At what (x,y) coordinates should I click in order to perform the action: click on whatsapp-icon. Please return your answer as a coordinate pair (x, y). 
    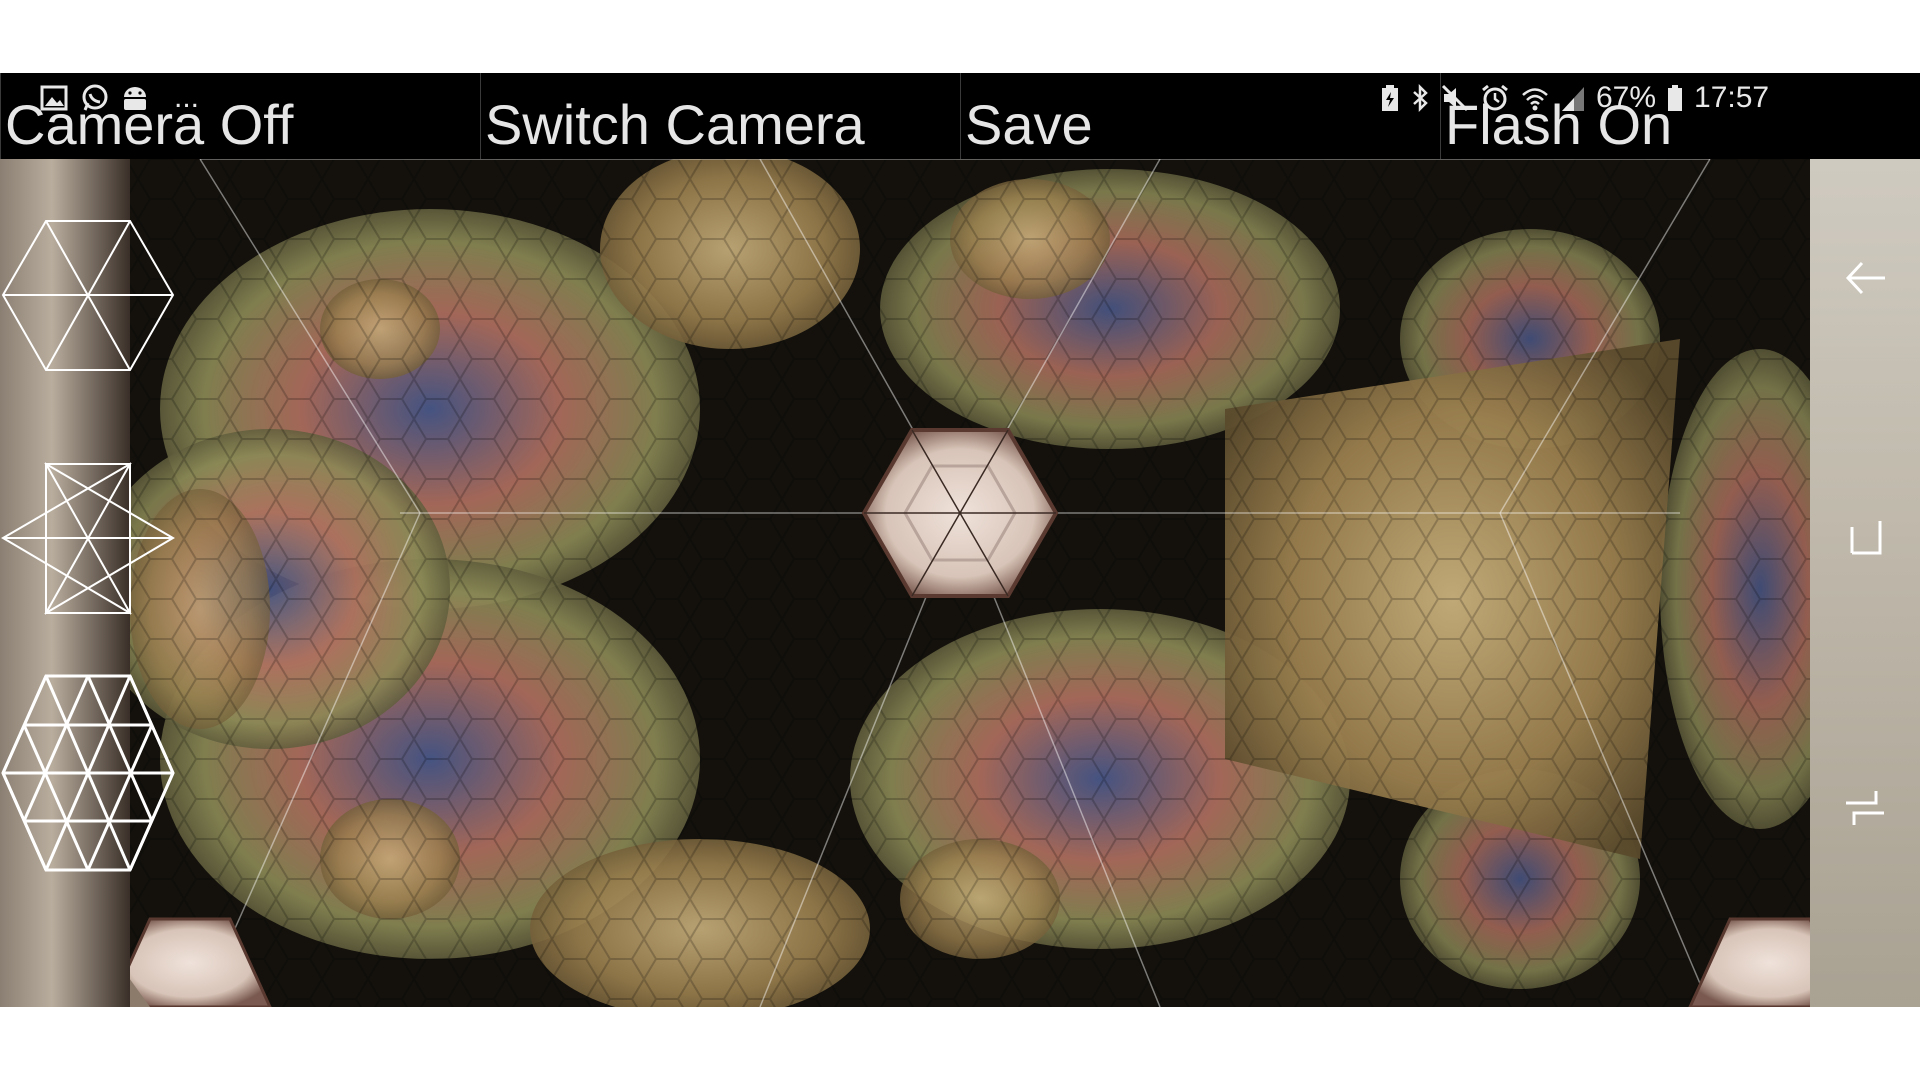
    Looking at the image, I should click on (95, 97).